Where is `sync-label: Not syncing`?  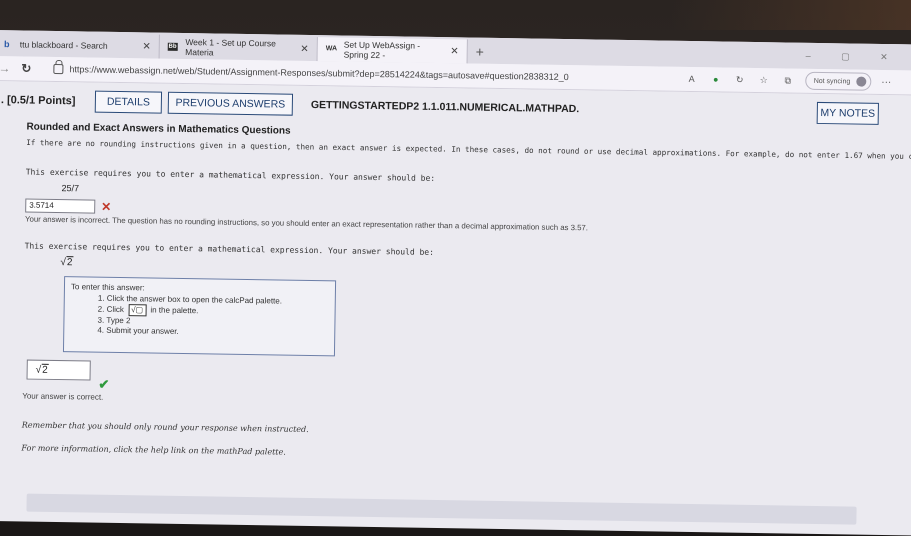
sync-label: Not syncing is located at coordinates (832, 81).